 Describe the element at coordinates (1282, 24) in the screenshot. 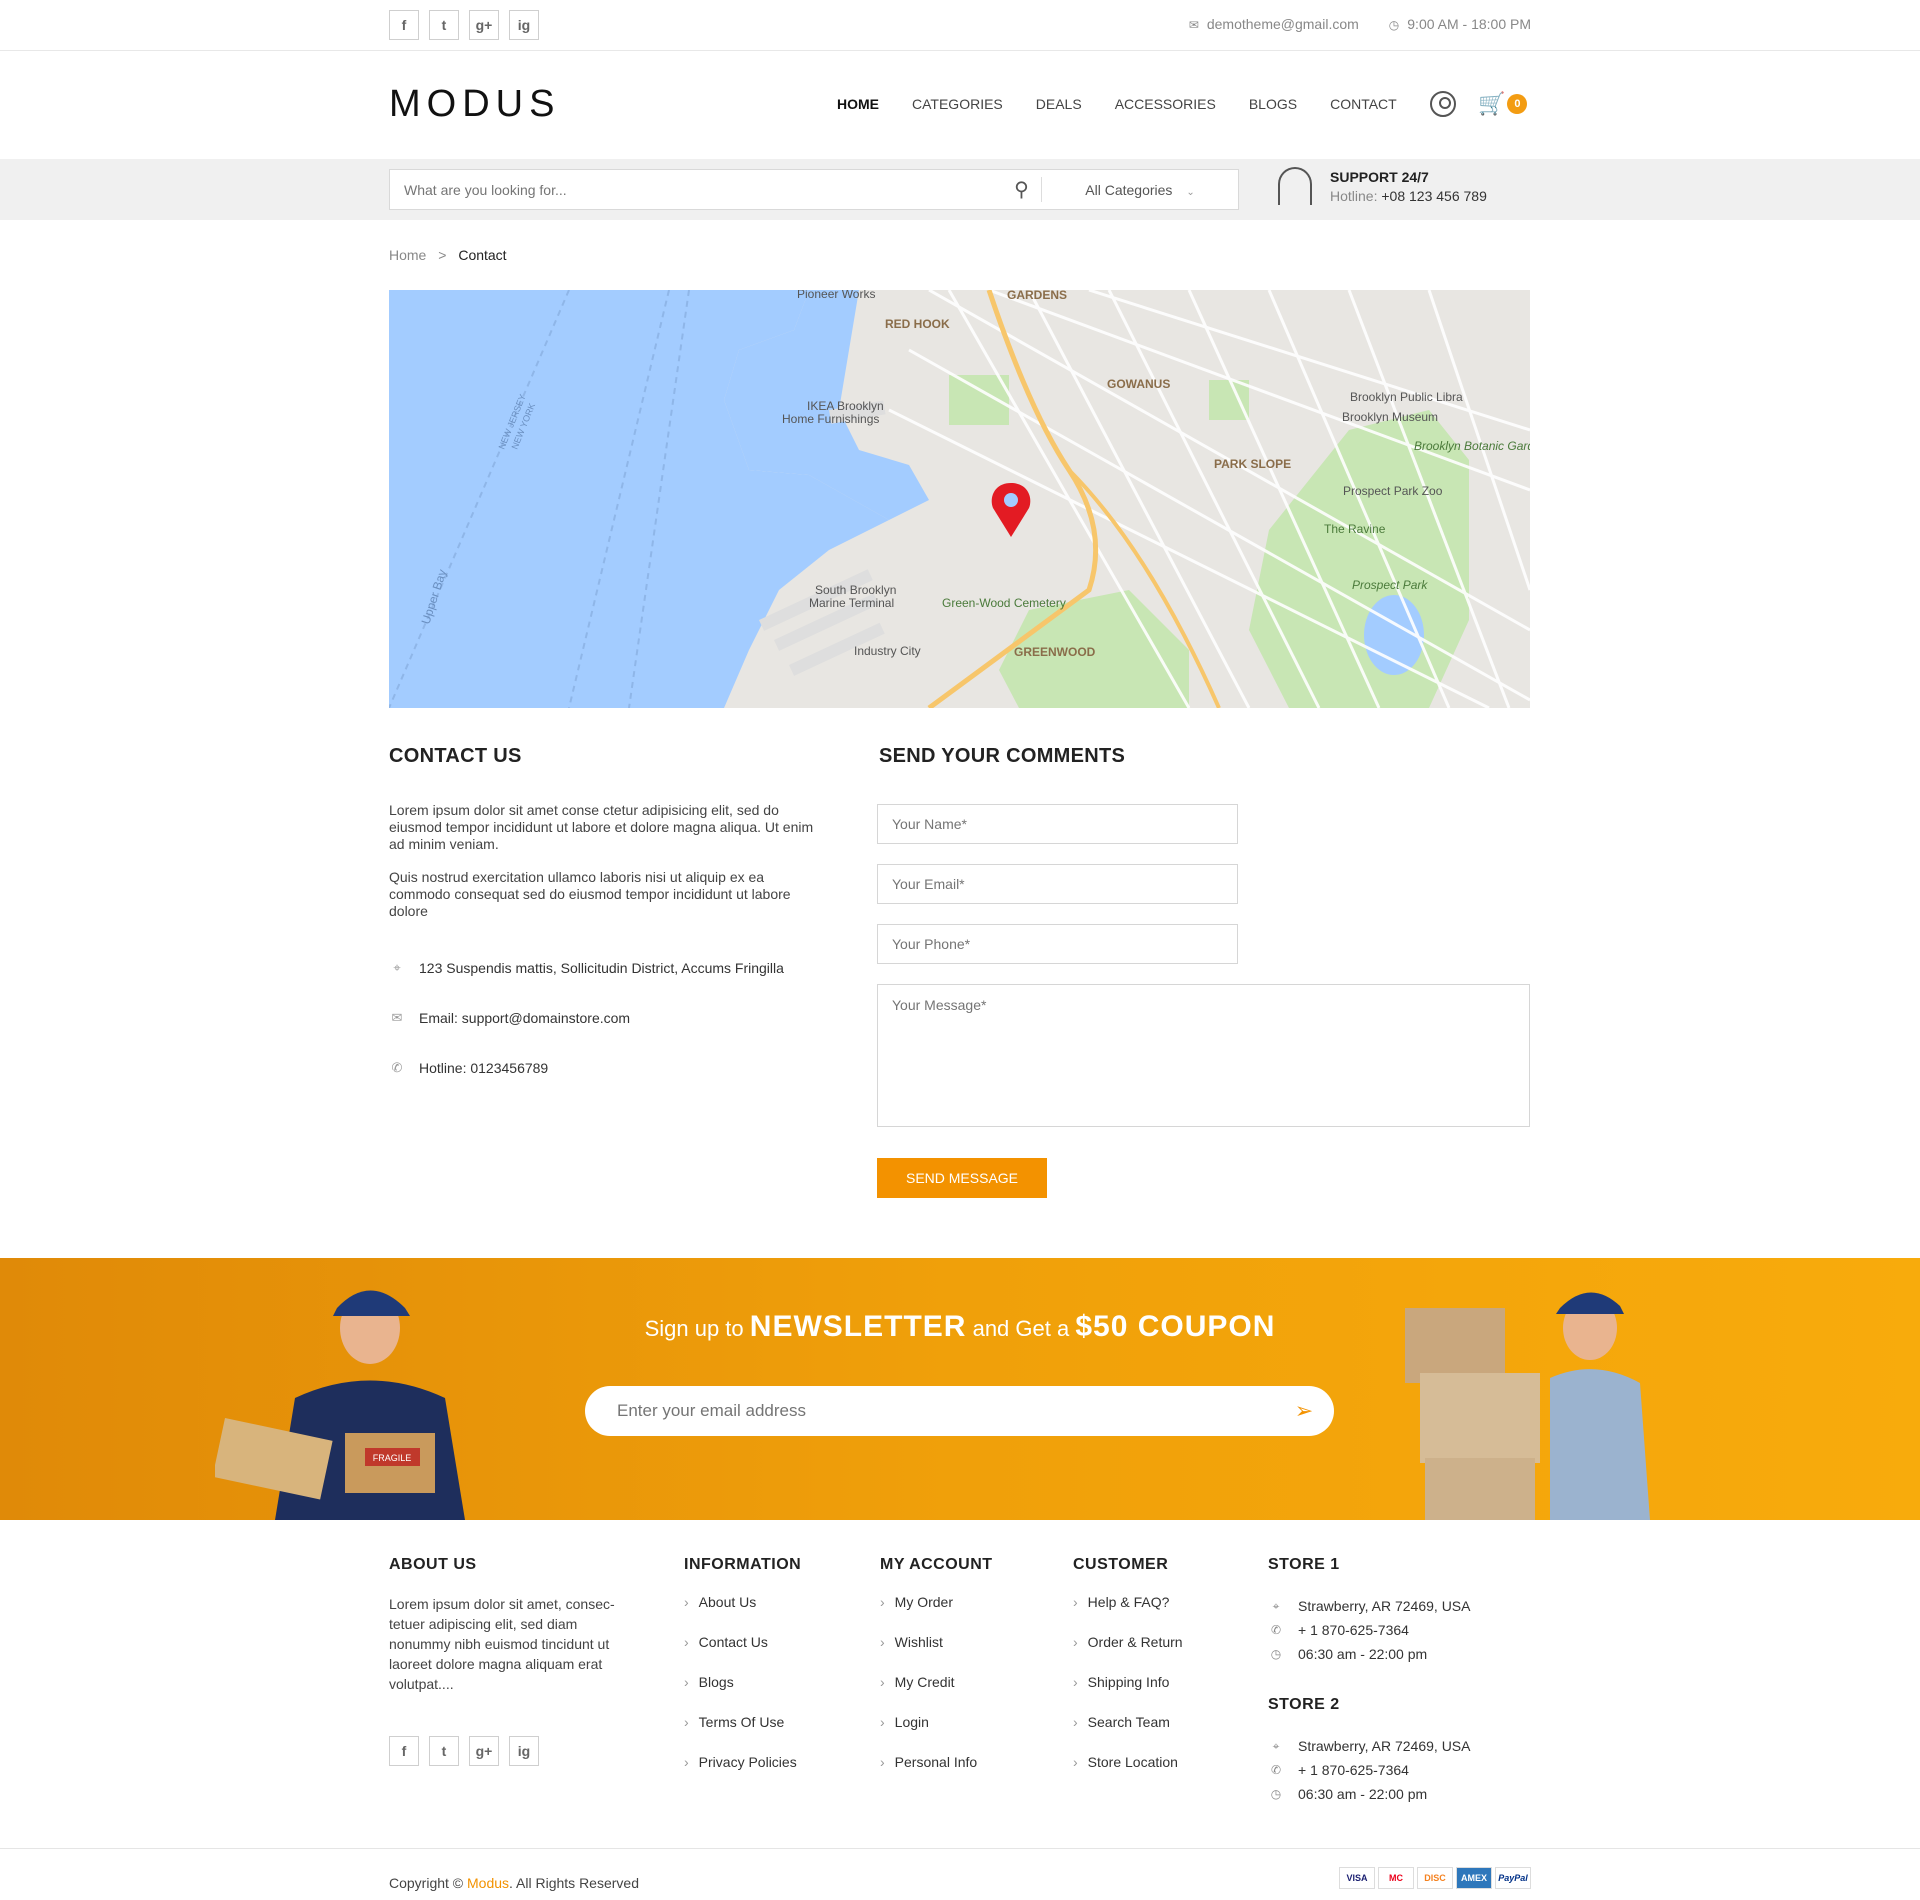

I see `top-email-text: demotheme@gmail.com` at that location.